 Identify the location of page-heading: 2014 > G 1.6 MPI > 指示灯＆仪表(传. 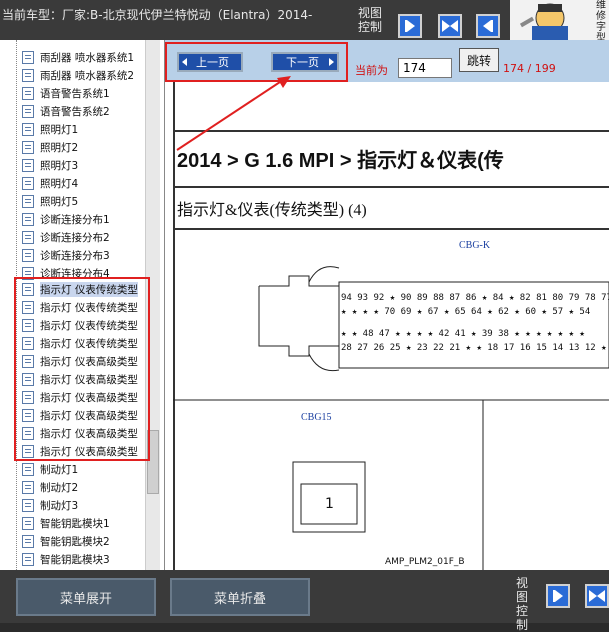
(340, 161).